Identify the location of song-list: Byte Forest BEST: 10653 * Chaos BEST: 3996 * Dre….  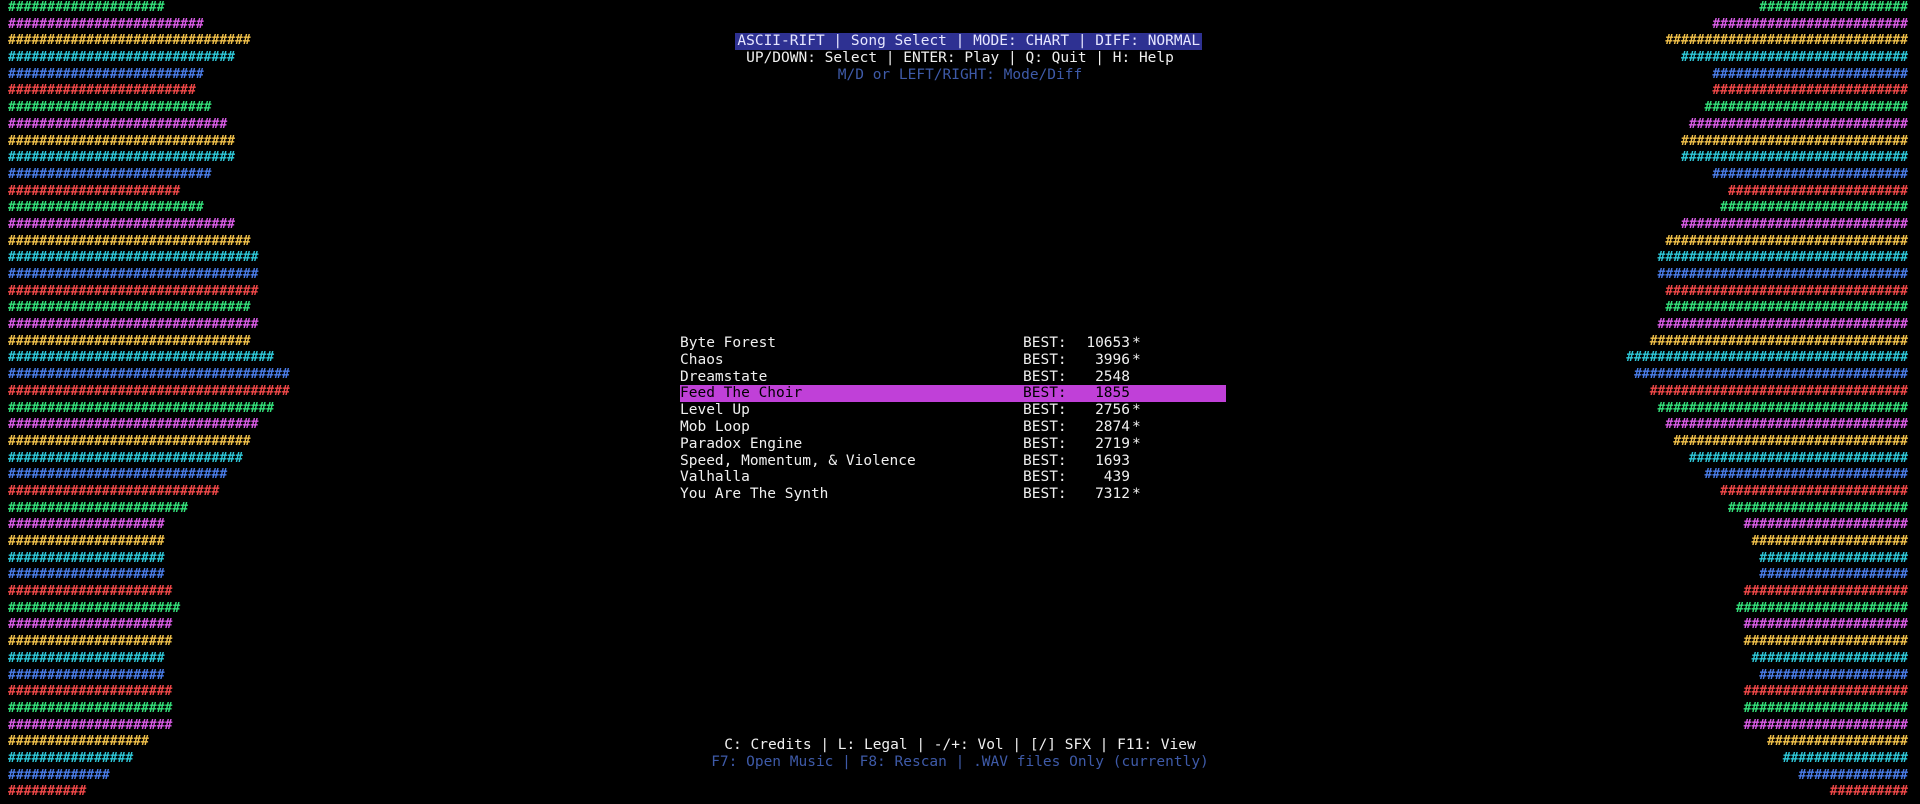
(953, 419).